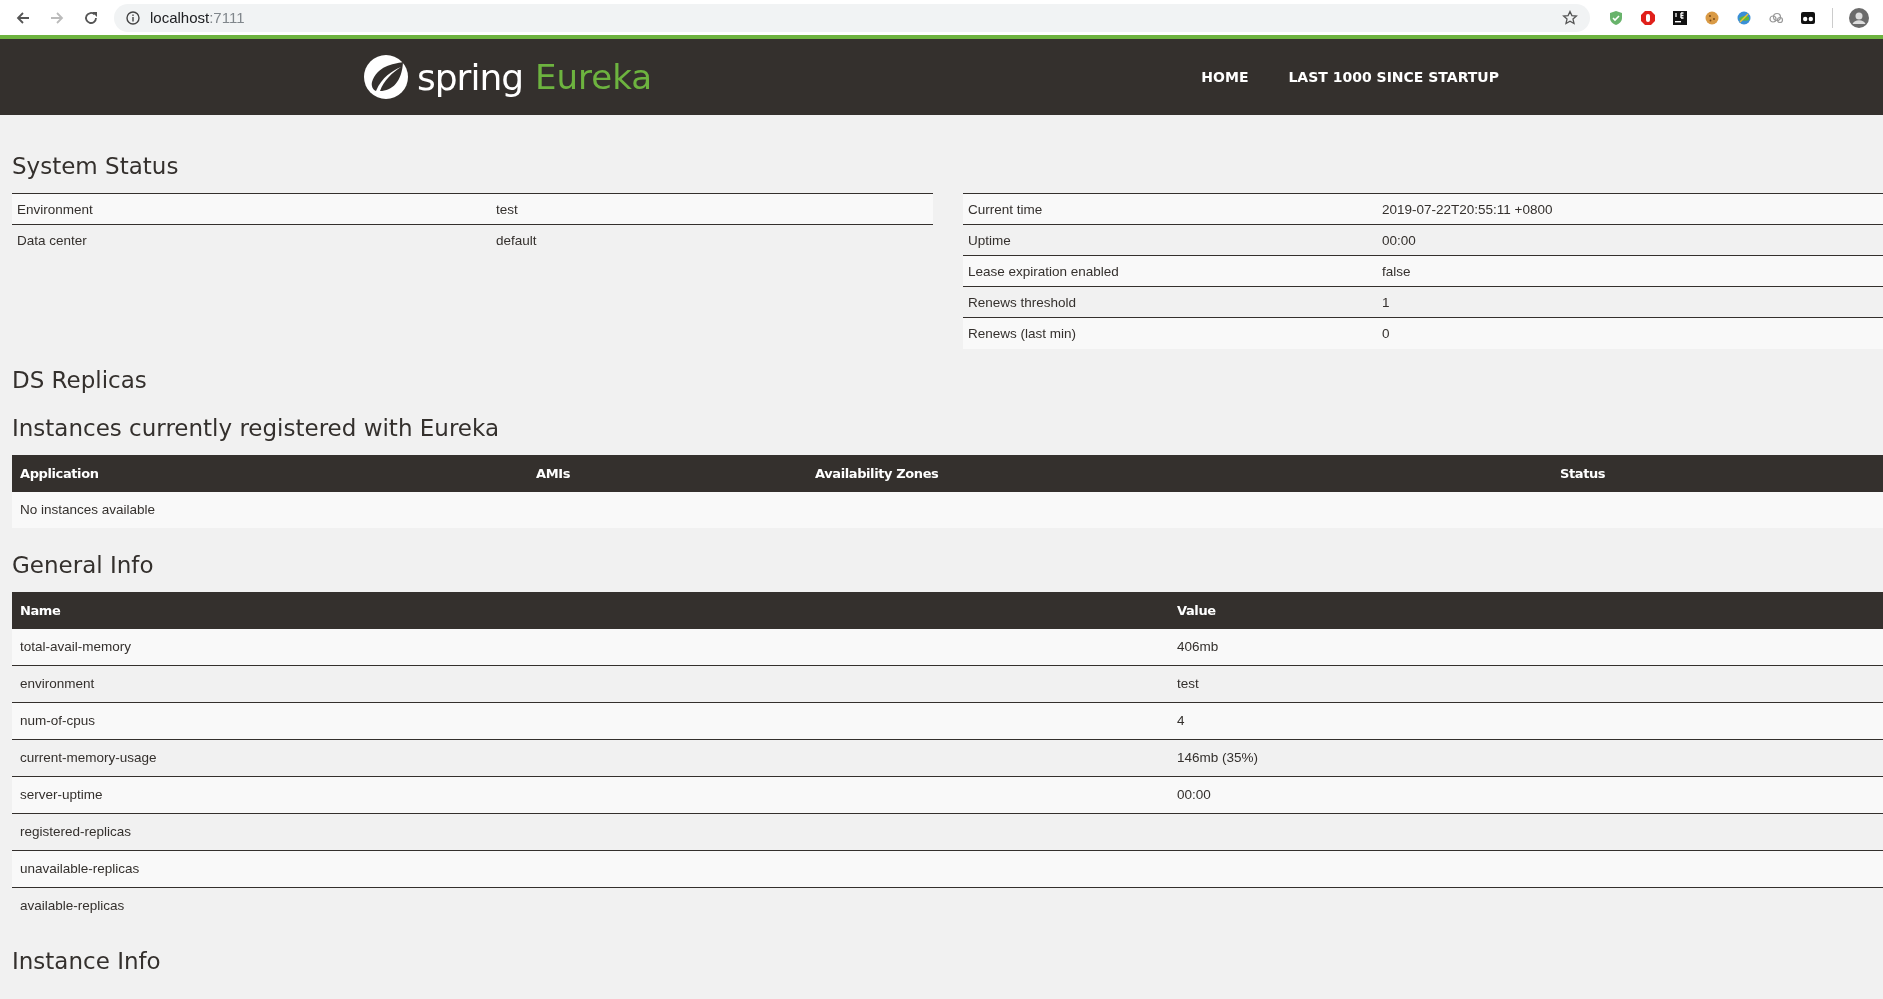 Image resolution: width=1883 pixels, height=999 pixels. Describe the element at coordinates (1630, 333) in the screenshot. I see `table-cell: 0` at that location.